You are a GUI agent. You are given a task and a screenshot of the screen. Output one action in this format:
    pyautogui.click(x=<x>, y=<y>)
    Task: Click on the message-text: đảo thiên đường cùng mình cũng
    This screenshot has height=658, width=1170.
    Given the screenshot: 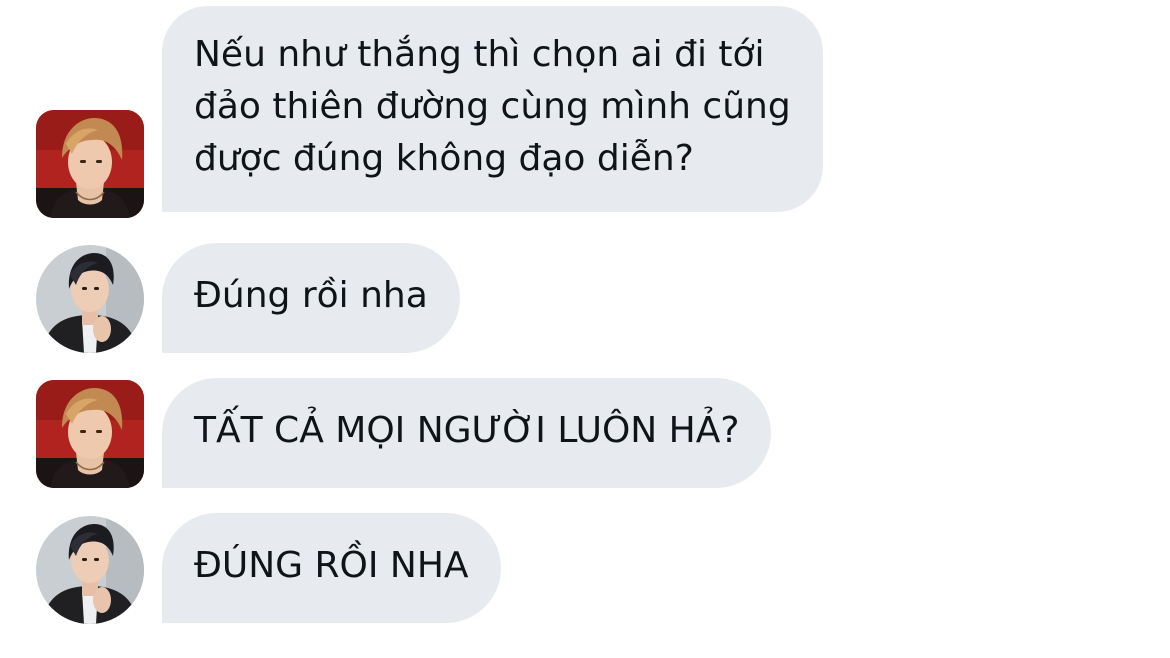 What is the action you would take?
    pyautogui.click(x=492, y=106)
    